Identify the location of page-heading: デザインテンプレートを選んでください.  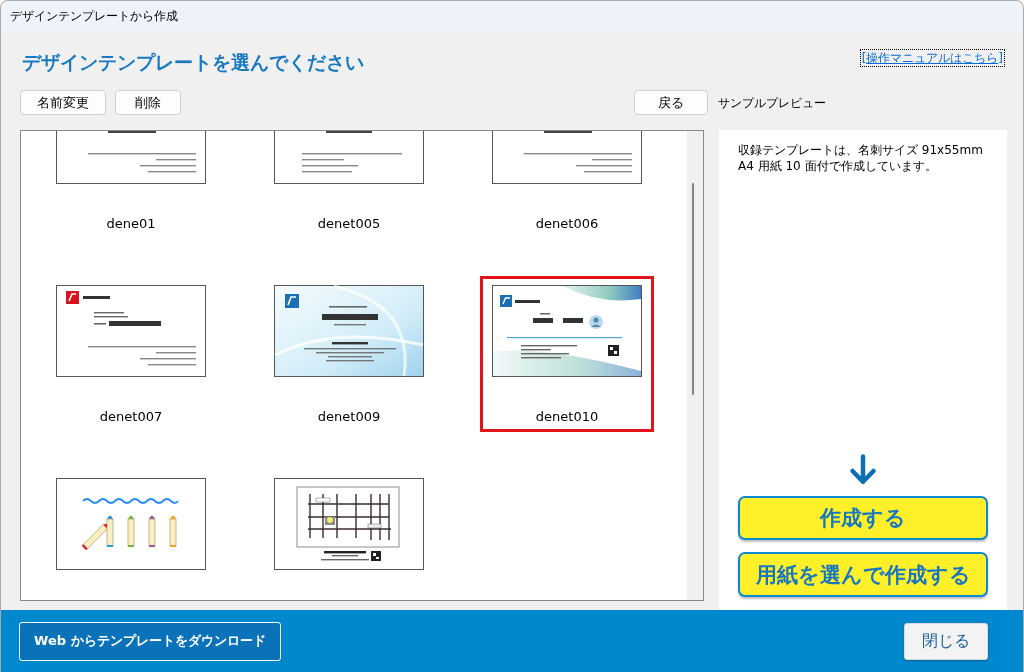
(193, 62).